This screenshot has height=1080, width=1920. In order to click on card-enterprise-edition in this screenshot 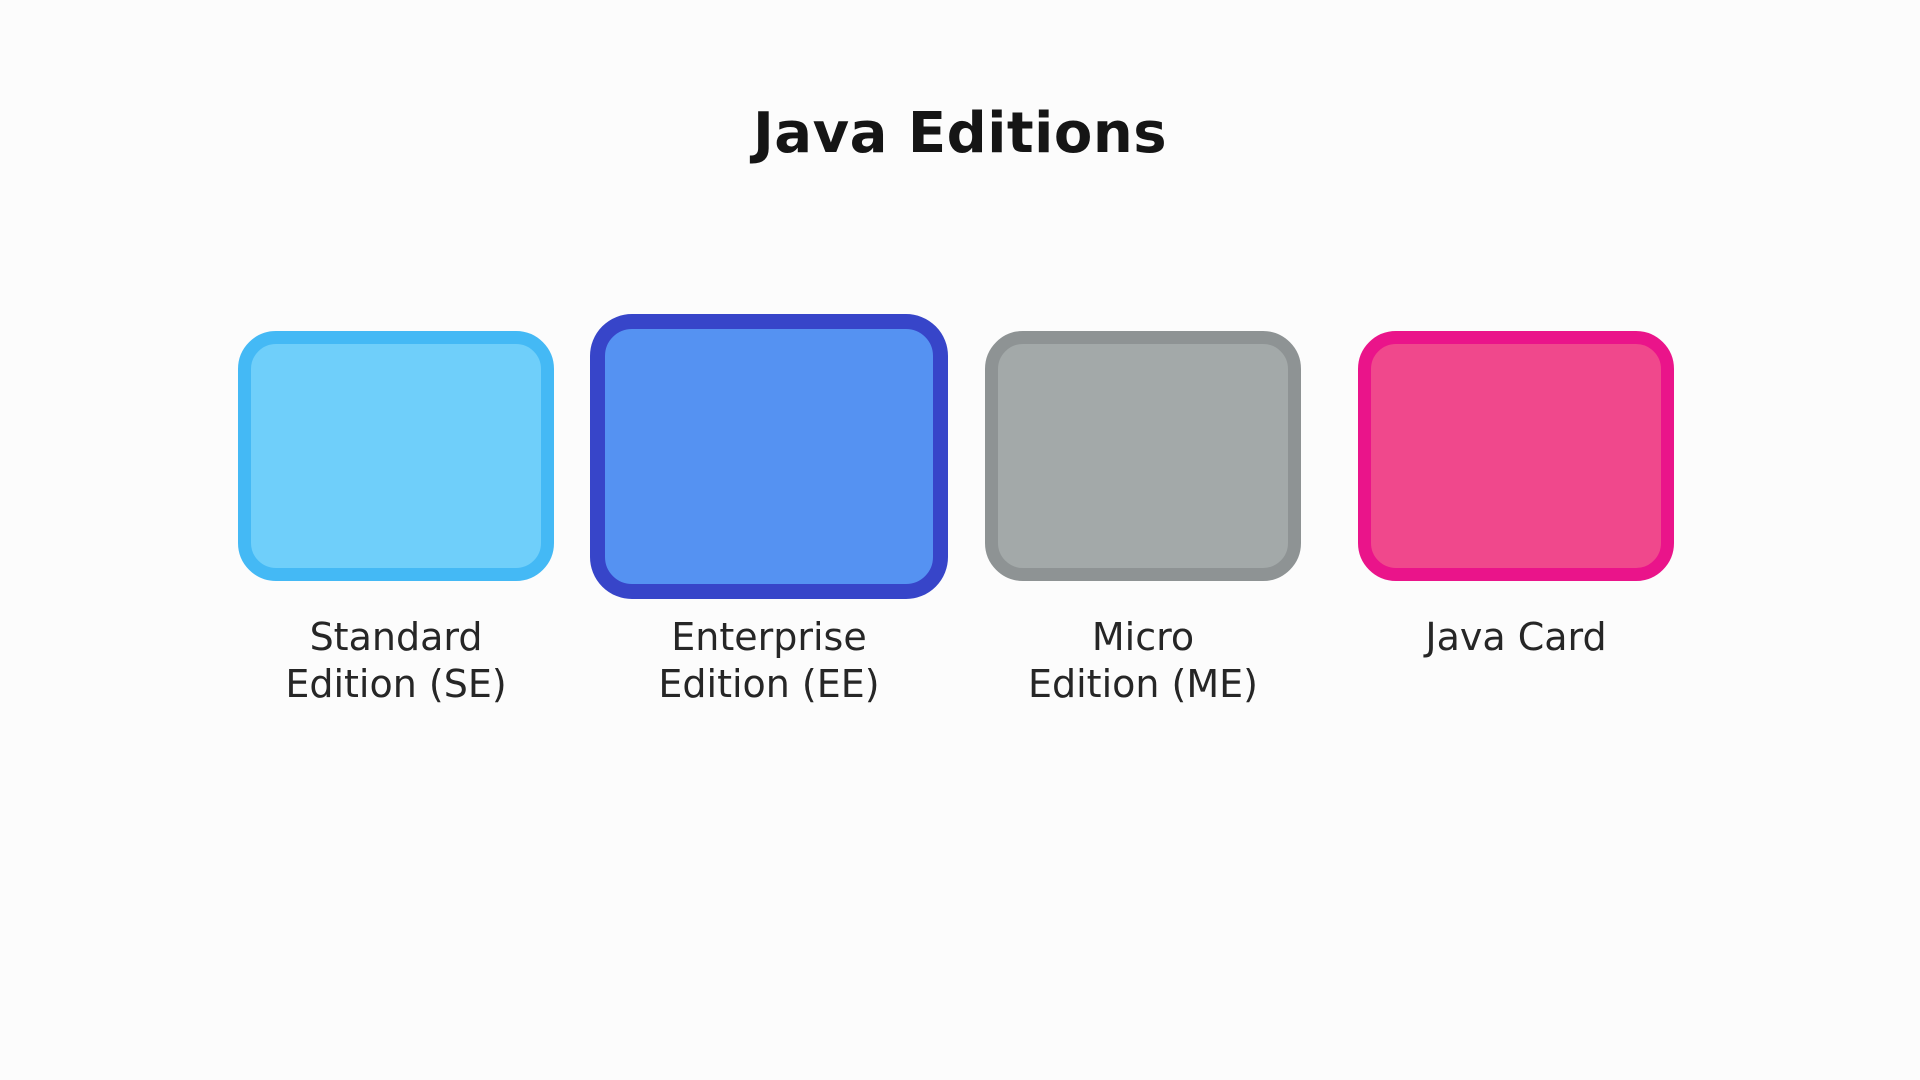, I will do `click(769, 456)`.